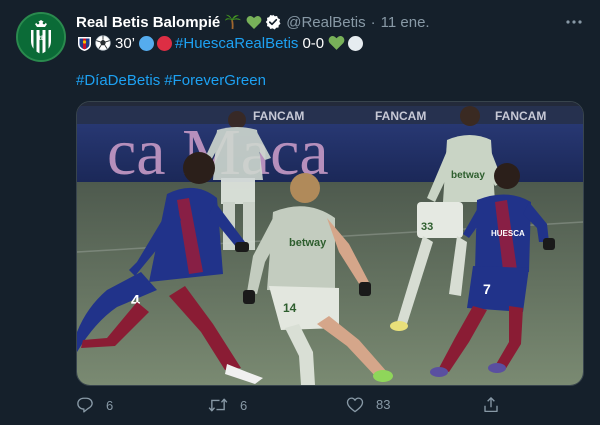  I want to click on hashtag-link: #DíaDeBetis, so click(118, 80).